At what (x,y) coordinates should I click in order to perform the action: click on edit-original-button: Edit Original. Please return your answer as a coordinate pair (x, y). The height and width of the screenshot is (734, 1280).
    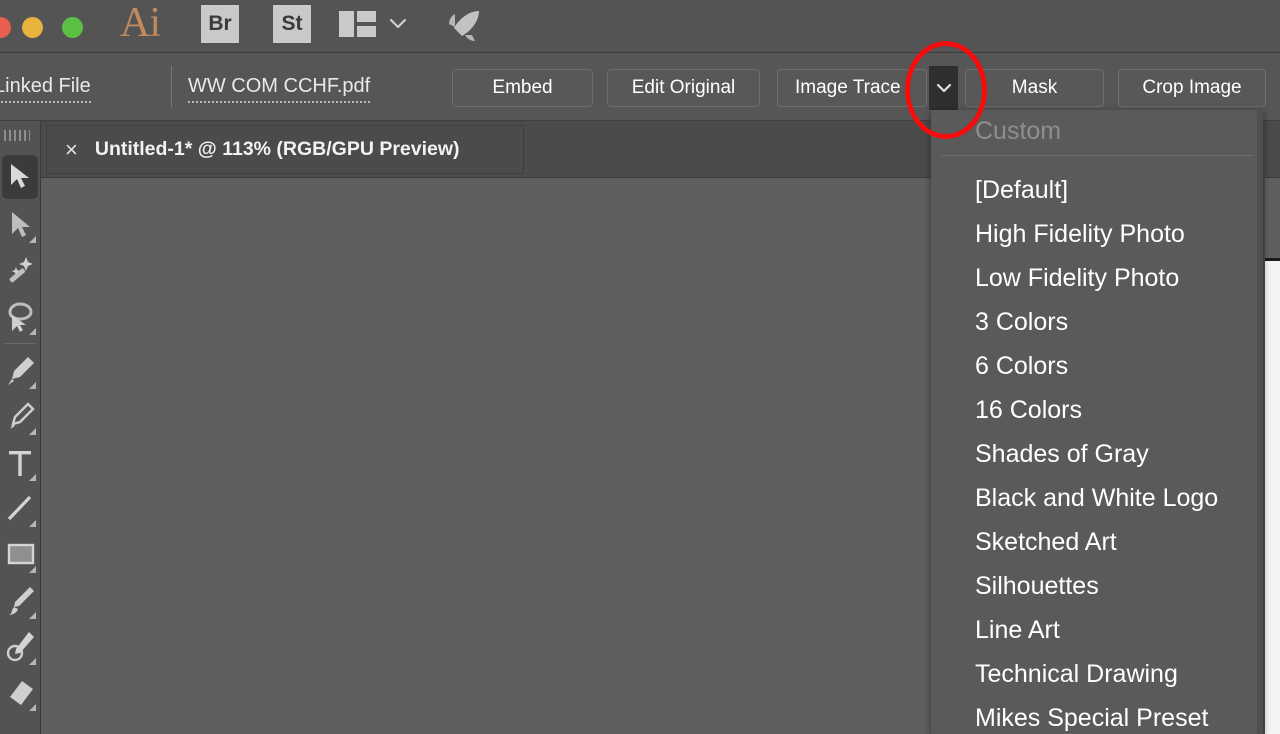
    Looking at the image, I should click on (683, 88).